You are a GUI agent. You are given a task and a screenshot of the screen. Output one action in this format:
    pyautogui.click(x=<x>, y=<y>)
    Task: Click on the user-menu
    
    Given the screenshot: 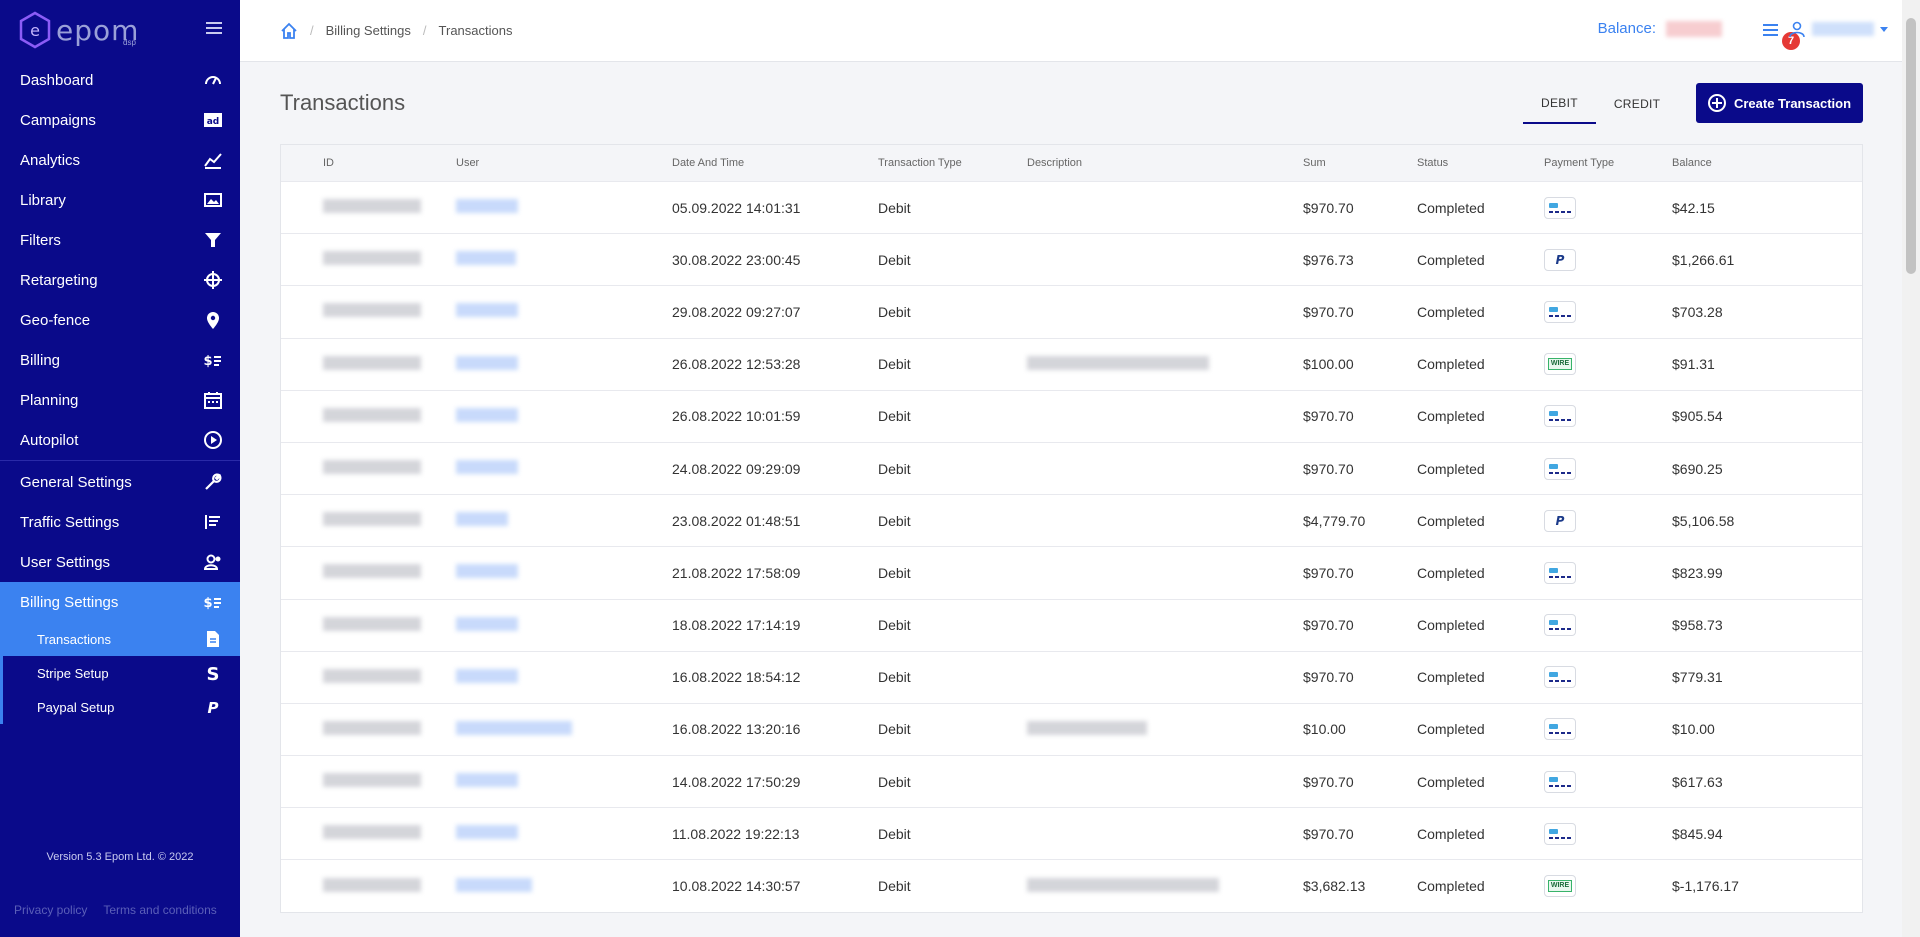 What is the action you would take?
    pyautogui.click(x=1838, y=29)
    